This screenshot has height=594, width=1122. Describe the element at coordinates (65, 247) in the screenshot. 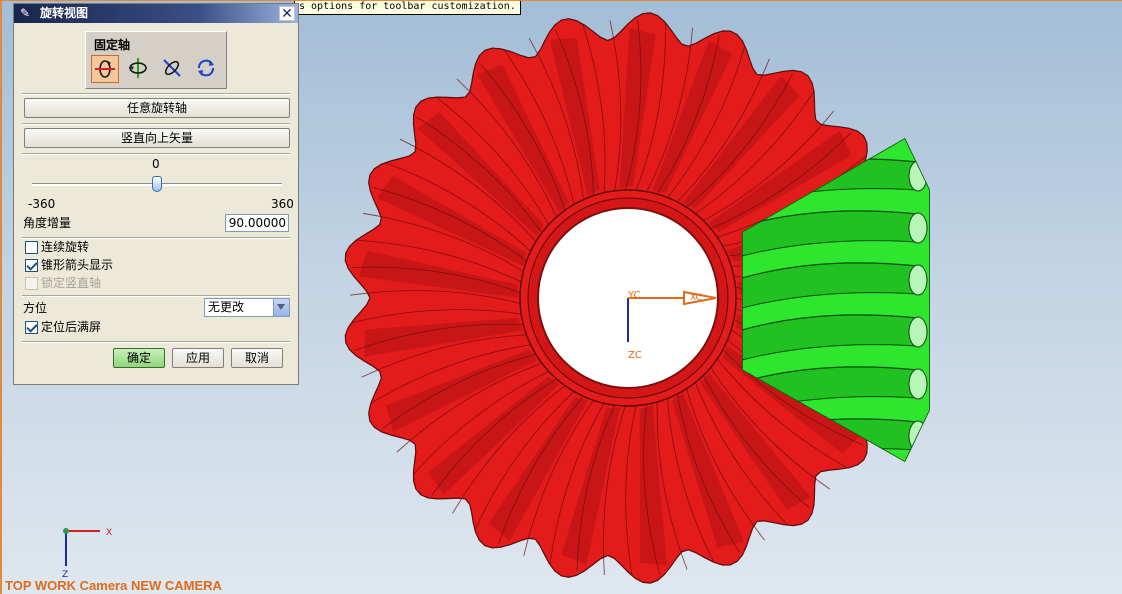

I see `continuous-rotate-label: 连续旋转` at that location.